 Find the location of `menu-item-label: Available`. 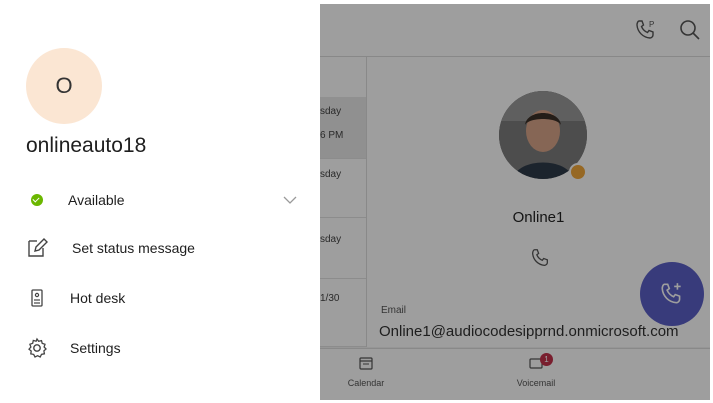

menu-item-label: Available is located at coordinates (96, 200).